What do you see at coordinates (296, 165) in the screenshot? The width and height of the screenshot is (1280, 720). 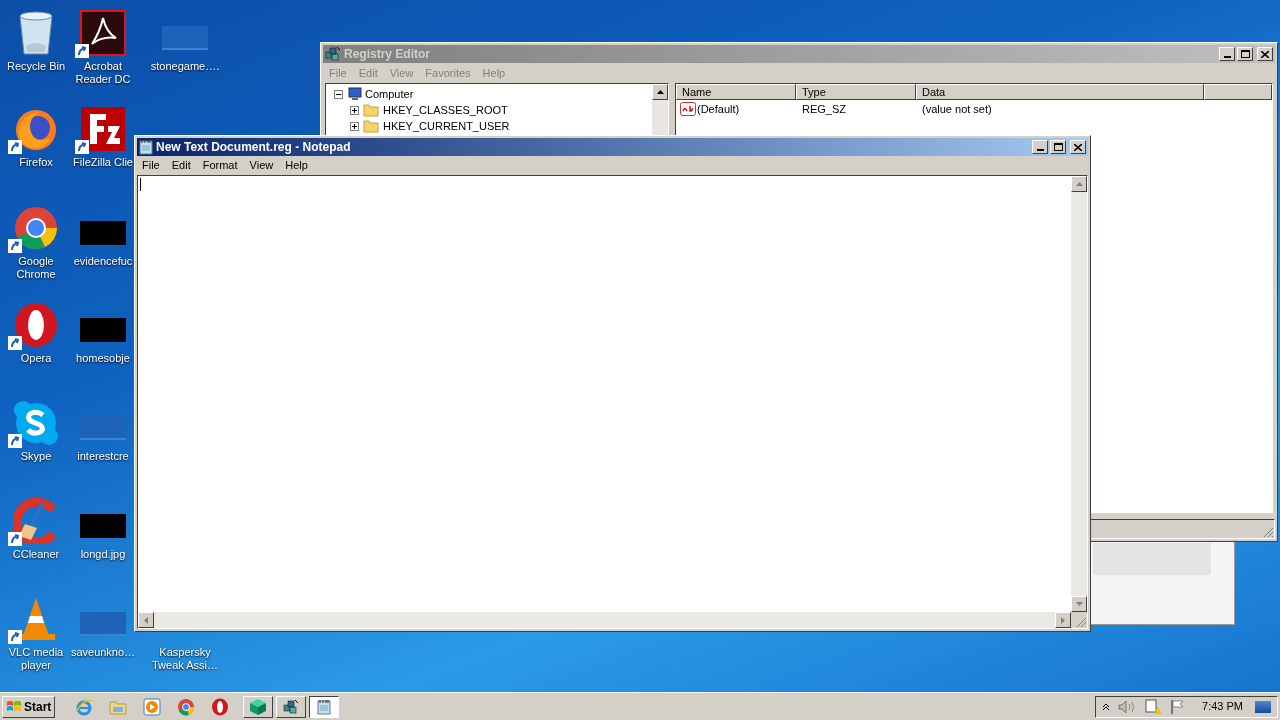 I see `menu-item: Help` at bounding box center [296, 165].